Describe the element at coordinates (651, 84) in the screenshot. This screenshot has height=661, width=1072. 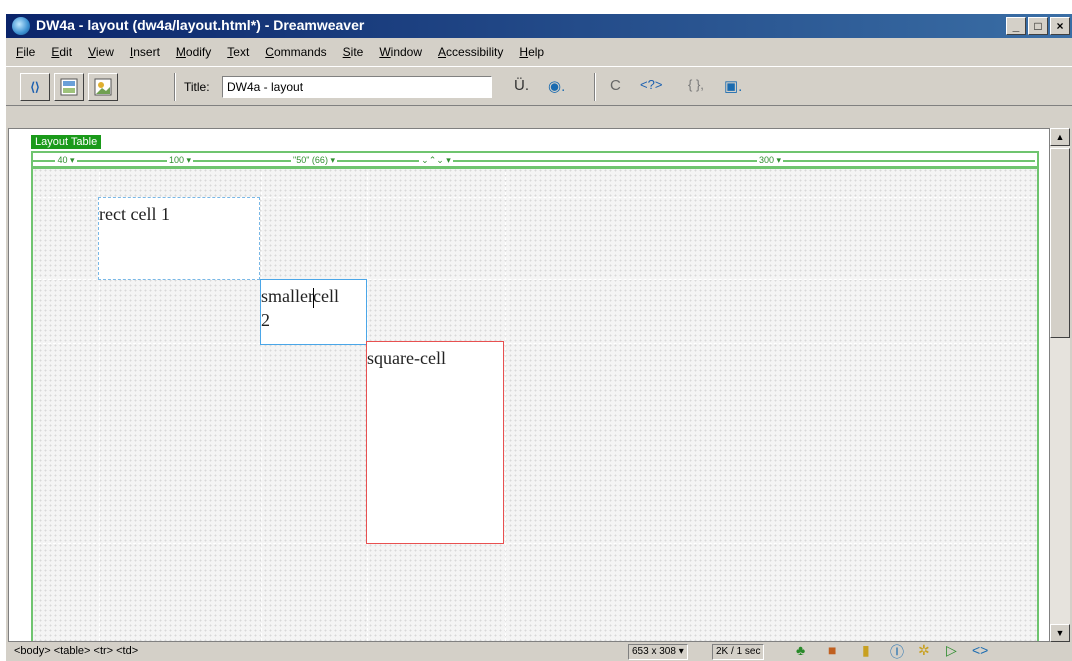
I see `reference-icon: <?>` at that location.